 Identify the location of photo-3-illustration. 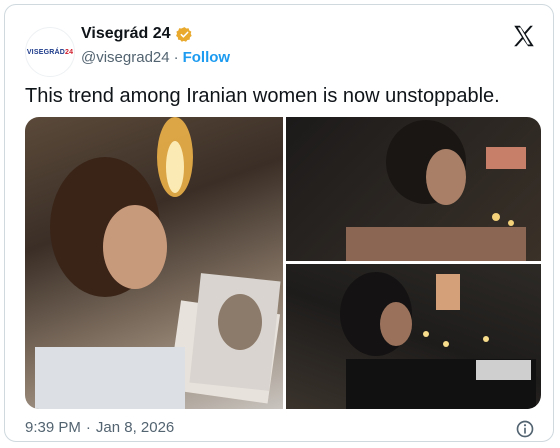
(438, 340).